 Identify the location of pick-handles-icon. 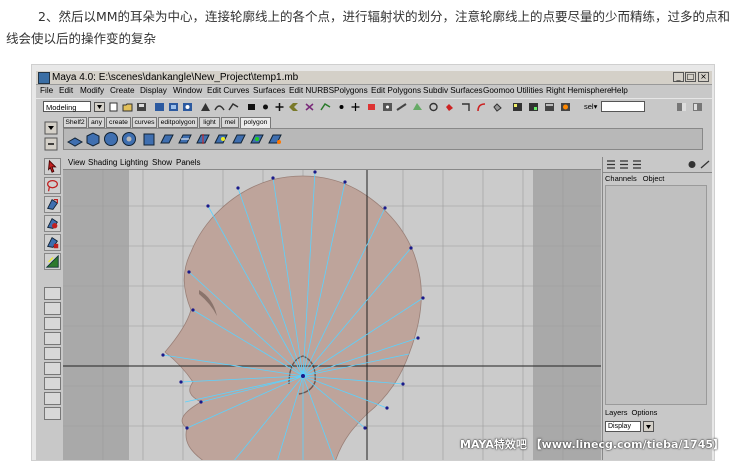
(309, 107).